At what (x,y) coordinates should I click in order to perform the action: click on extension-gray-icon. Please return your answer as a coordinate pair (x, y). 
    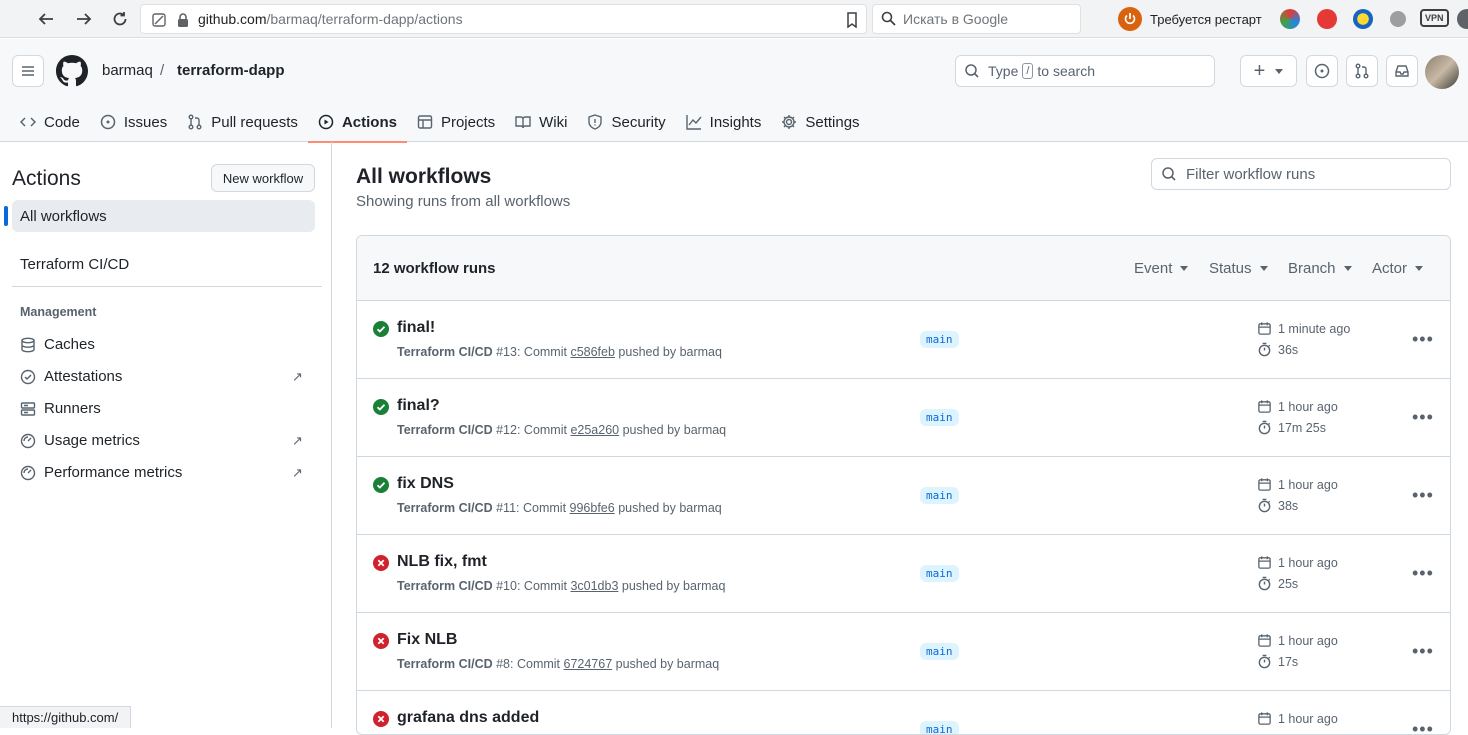
    Looking at the image, I should click on (1398, 19).